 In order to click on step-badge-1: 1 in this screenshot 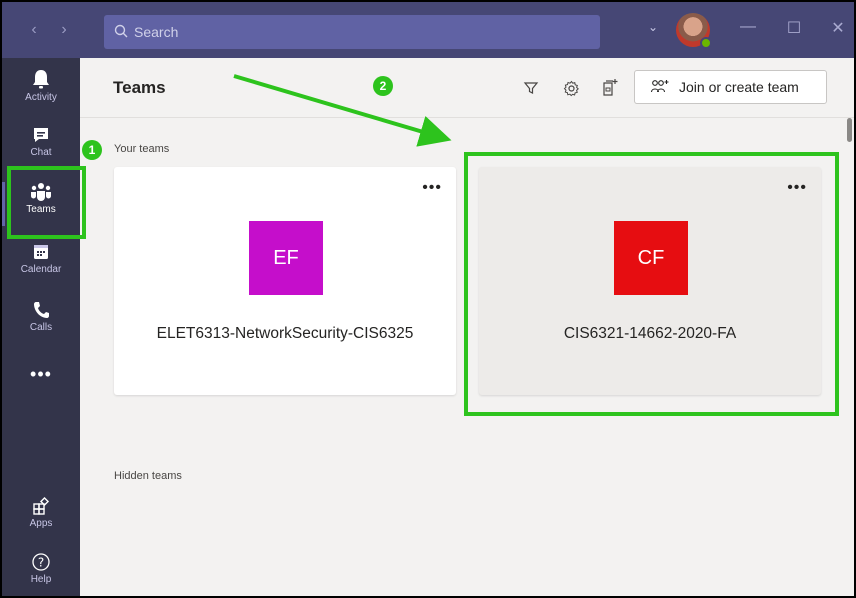, I will do `click(92, 150)`.